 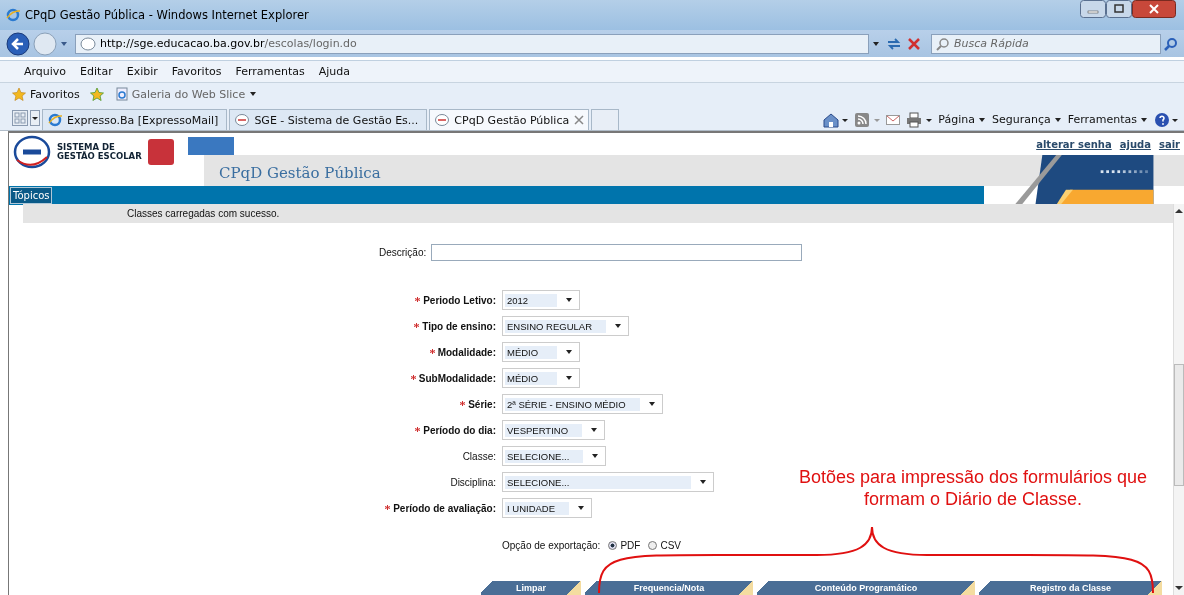 What do you see at coordinates (203, 213) in the screenshot?
I see `status-message: Classes carregadas com sucesso.` at bounding box center [203, 213].